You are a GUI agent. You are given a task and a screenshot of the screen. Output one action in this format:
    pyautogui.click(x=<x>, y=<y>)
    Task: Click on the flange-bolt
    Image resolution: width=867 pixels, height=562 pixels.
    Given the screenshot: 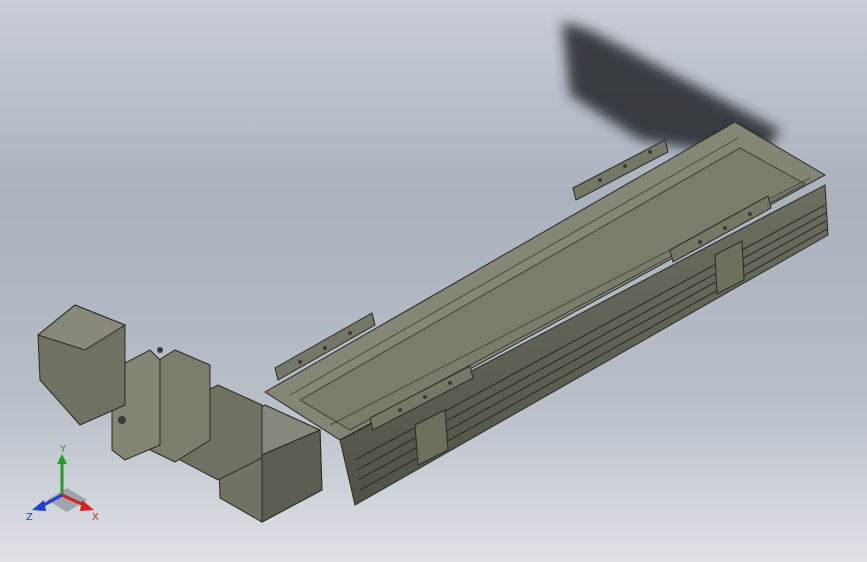 What is the action you would take?
    pyautogui.click(x=122, y=420)
    